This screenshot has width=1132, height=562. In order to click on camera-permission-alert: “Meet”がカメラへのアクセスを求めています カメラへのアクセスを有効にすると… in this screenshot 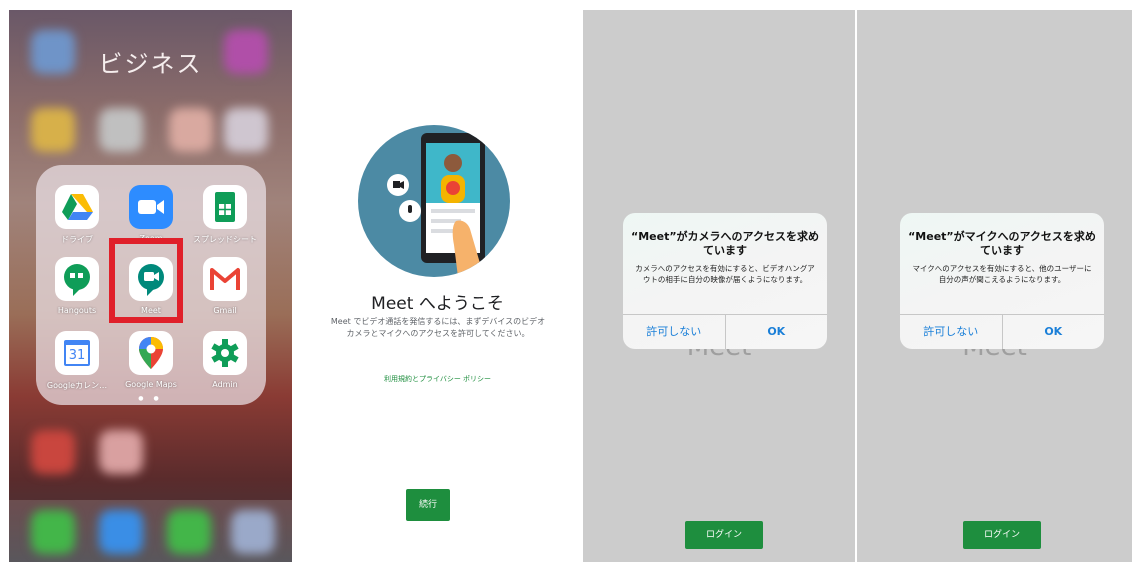, I will do `click(725, 281)`.